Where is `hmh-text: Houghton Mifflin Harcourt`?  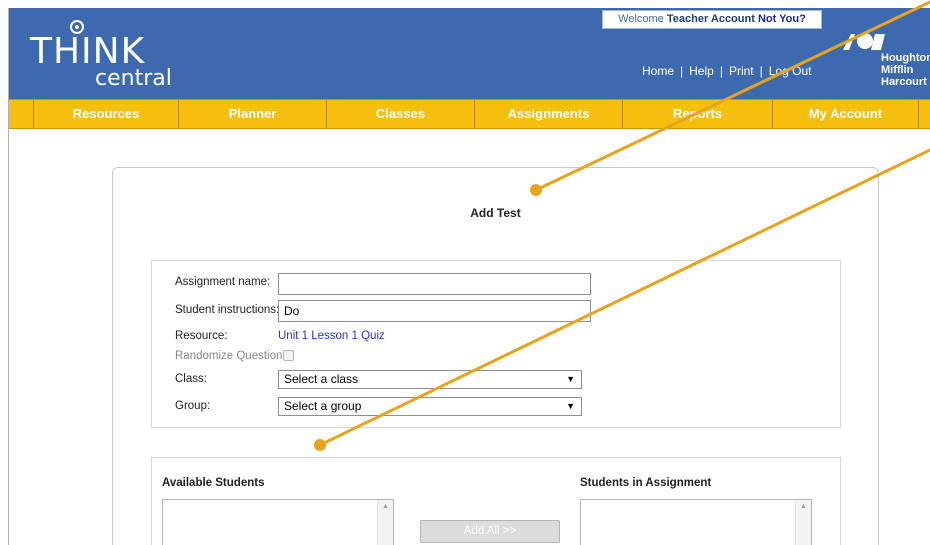
hmh-text: Houghton Mifflin Harcourt is located at coordinates (905, 70).